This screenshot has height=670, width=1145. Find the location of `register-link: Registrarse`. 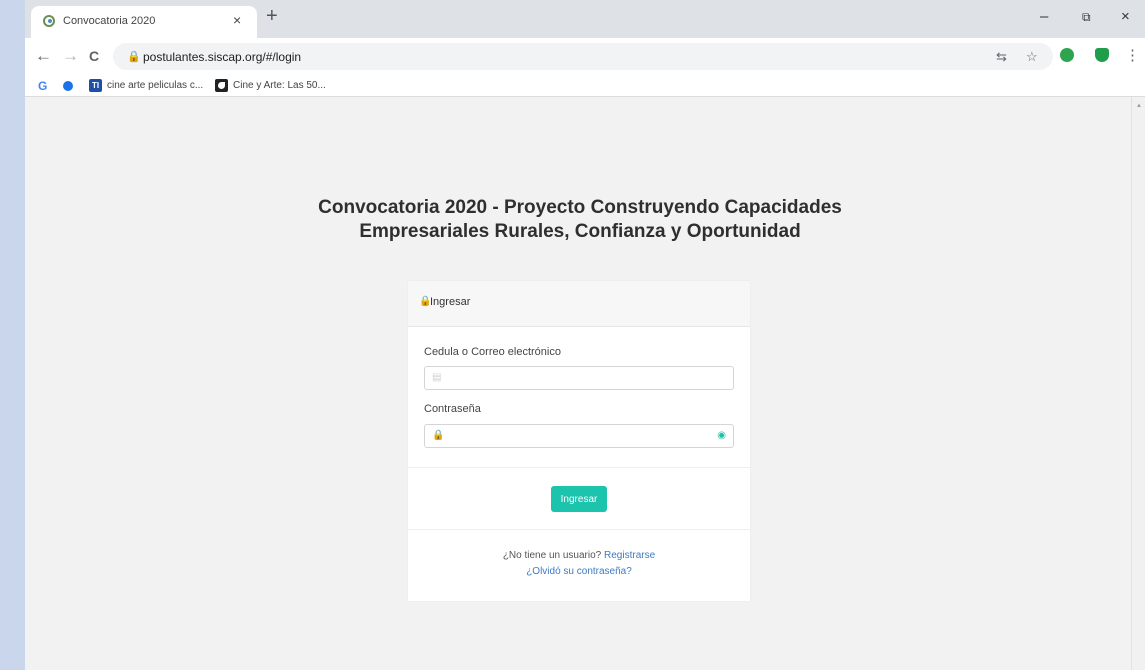

register-link: Registrarse is located at coordinates (629, 555).